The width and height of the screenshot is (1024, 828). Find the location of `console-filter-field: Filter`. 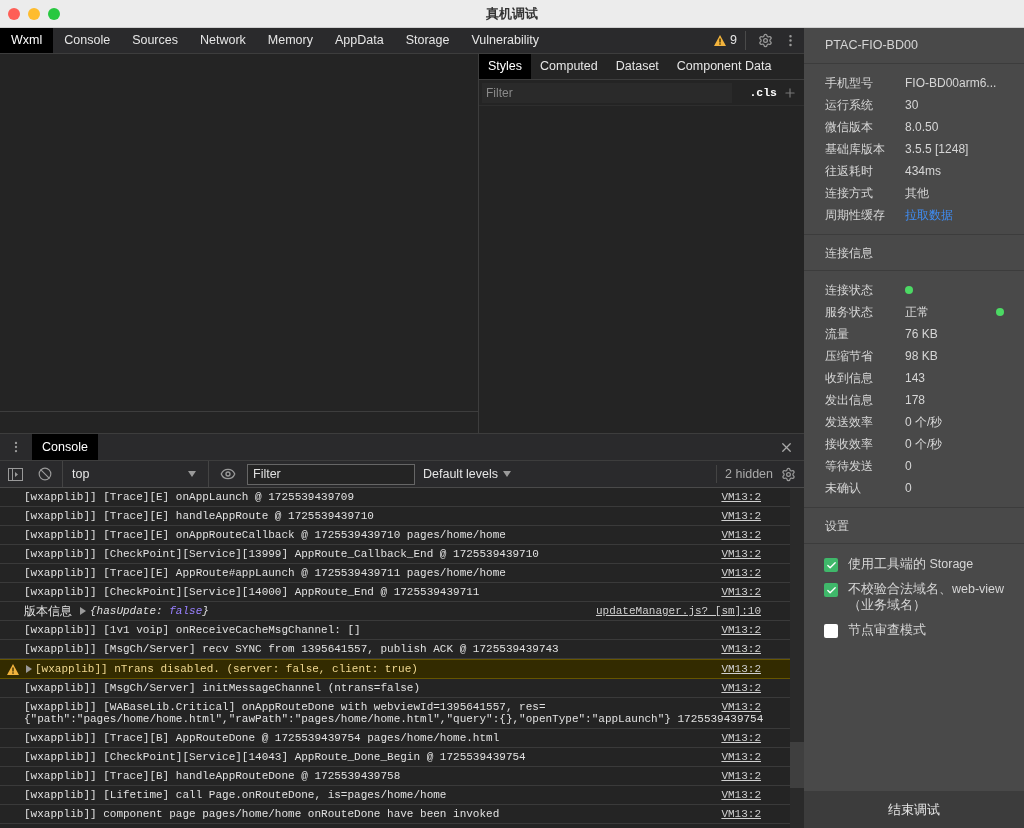

console-filter-field: Filter is located at coordinates (331, 474).